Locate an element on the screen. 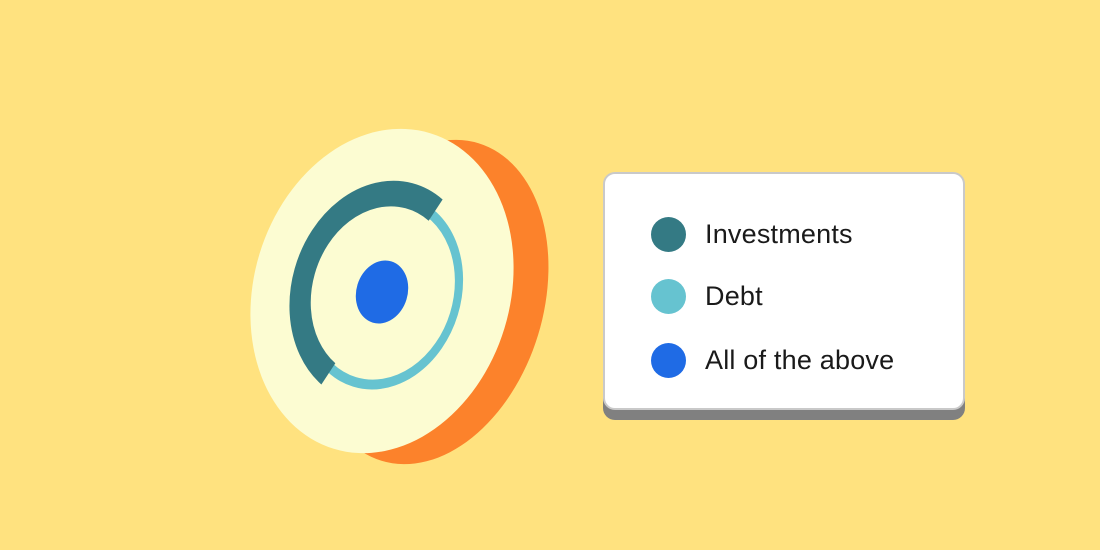 This screenshot has height=550, width=1100. all-of-the-above-swatch-icon is located at coordinates (668, 360).